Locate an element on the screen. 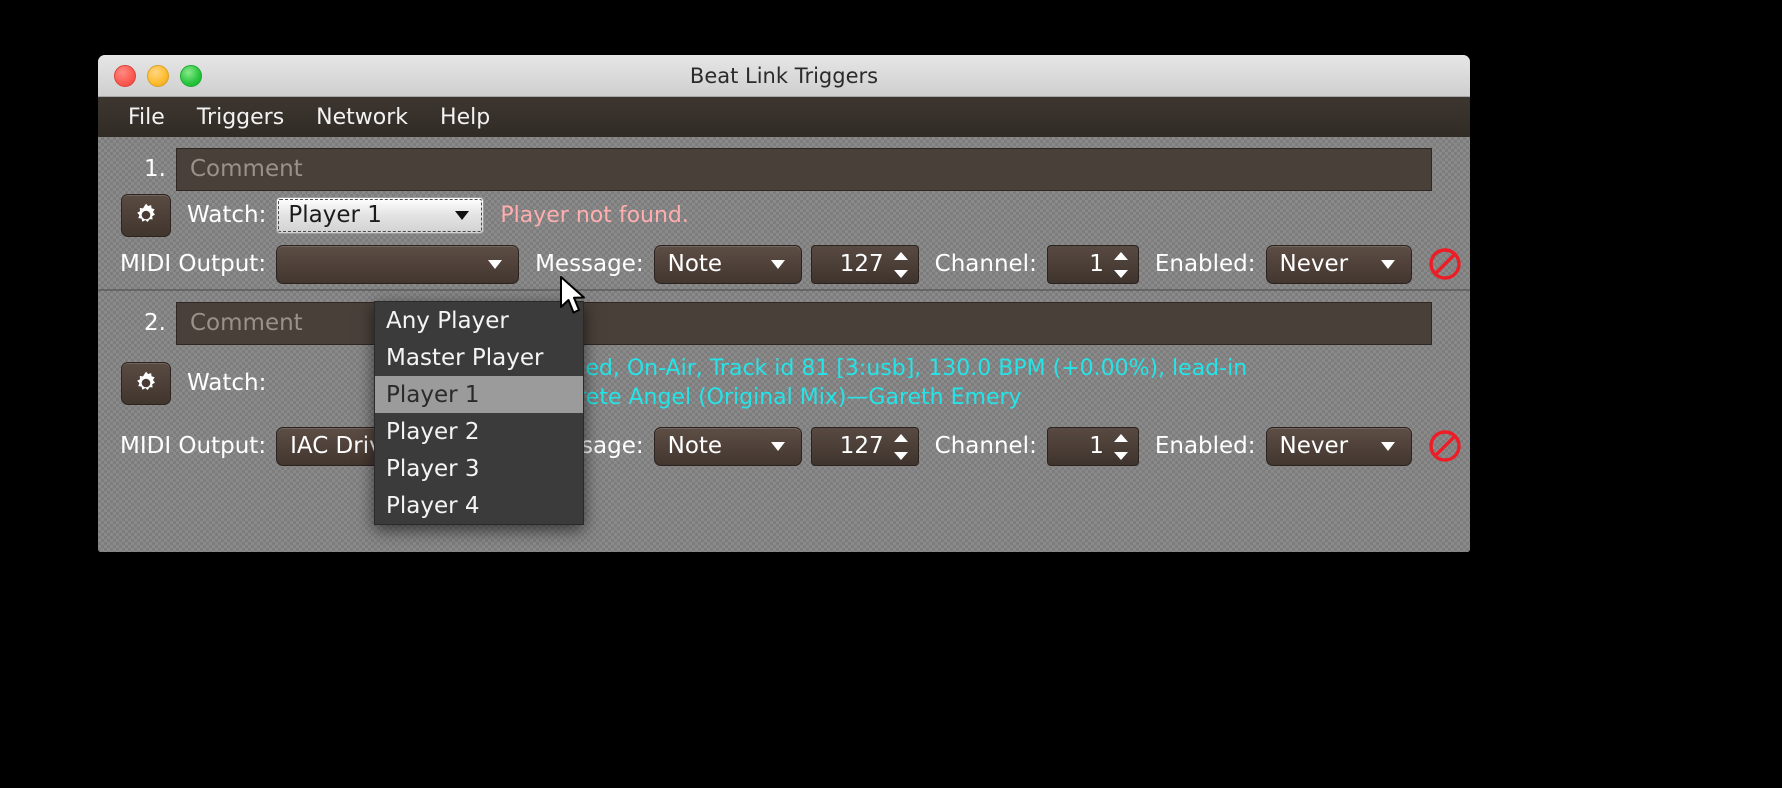 The width and height of the screenshot is (1782, 788). trigger-1-index: 1. is located at coordinates (155, 169).